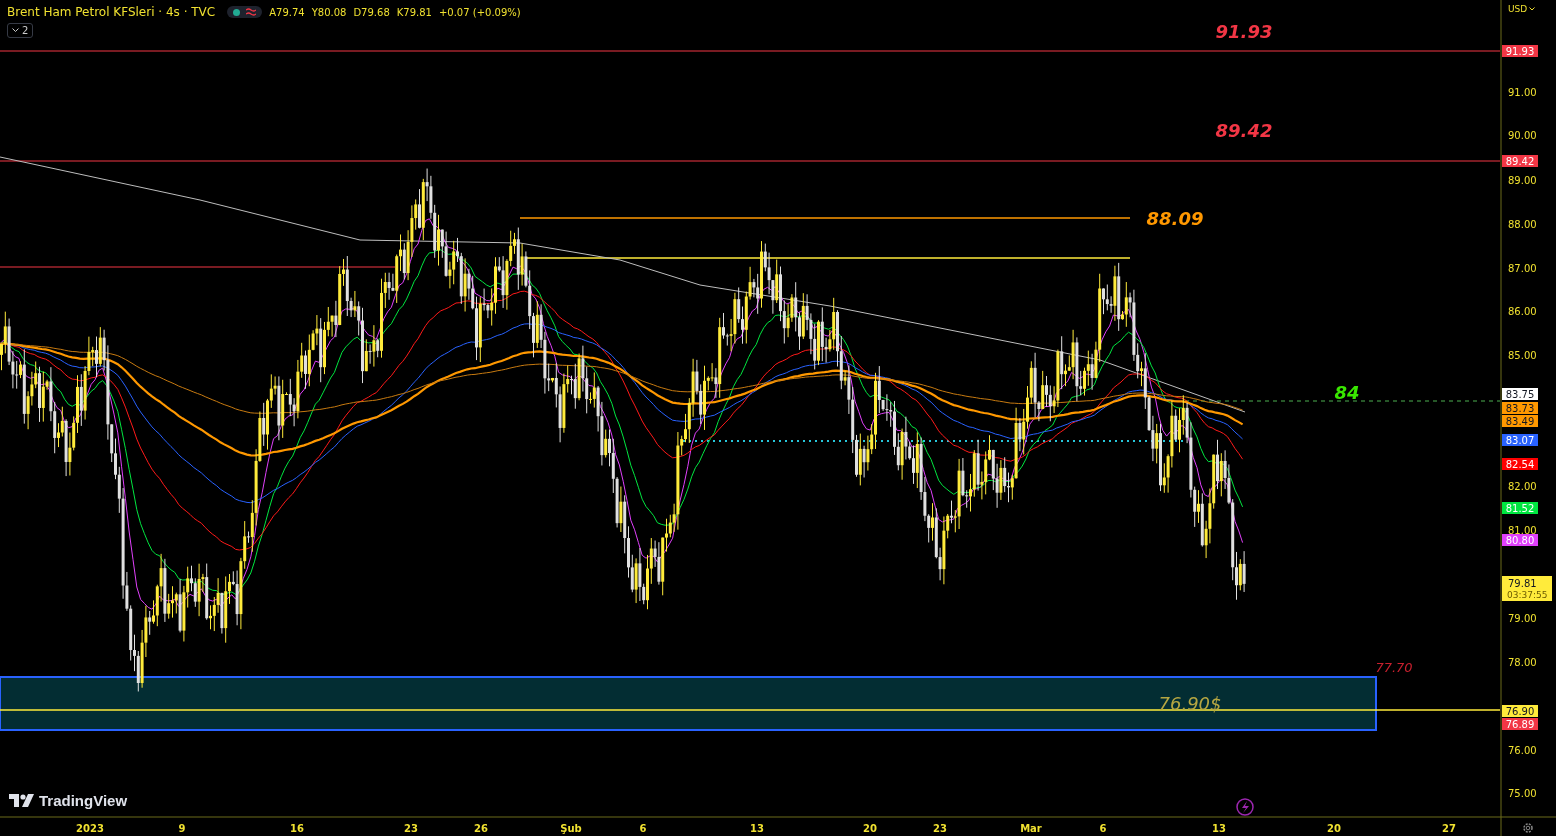 The image size is (1556, 836). What do you see at coordinates (1522, 486) in the screenshot?
I see `price-tick: 82.00` at bounding box center [1522, 486].